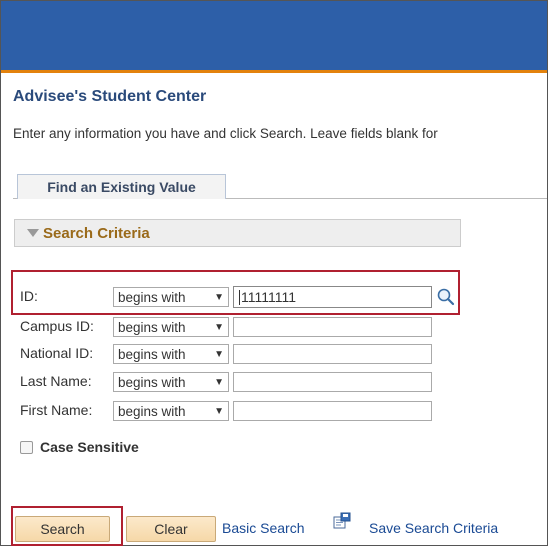  What do you see at coordinates (26, 447) in the screenshot?
I see `case-sensitive-checkbox` at bounding box center [26, 447].